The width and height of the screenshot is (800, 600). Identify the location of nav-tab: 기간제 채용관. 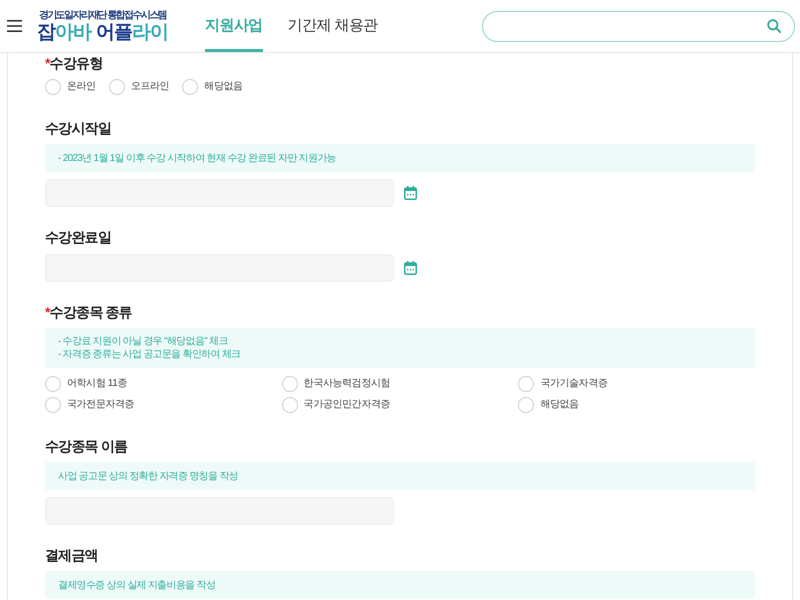
(333, 26).